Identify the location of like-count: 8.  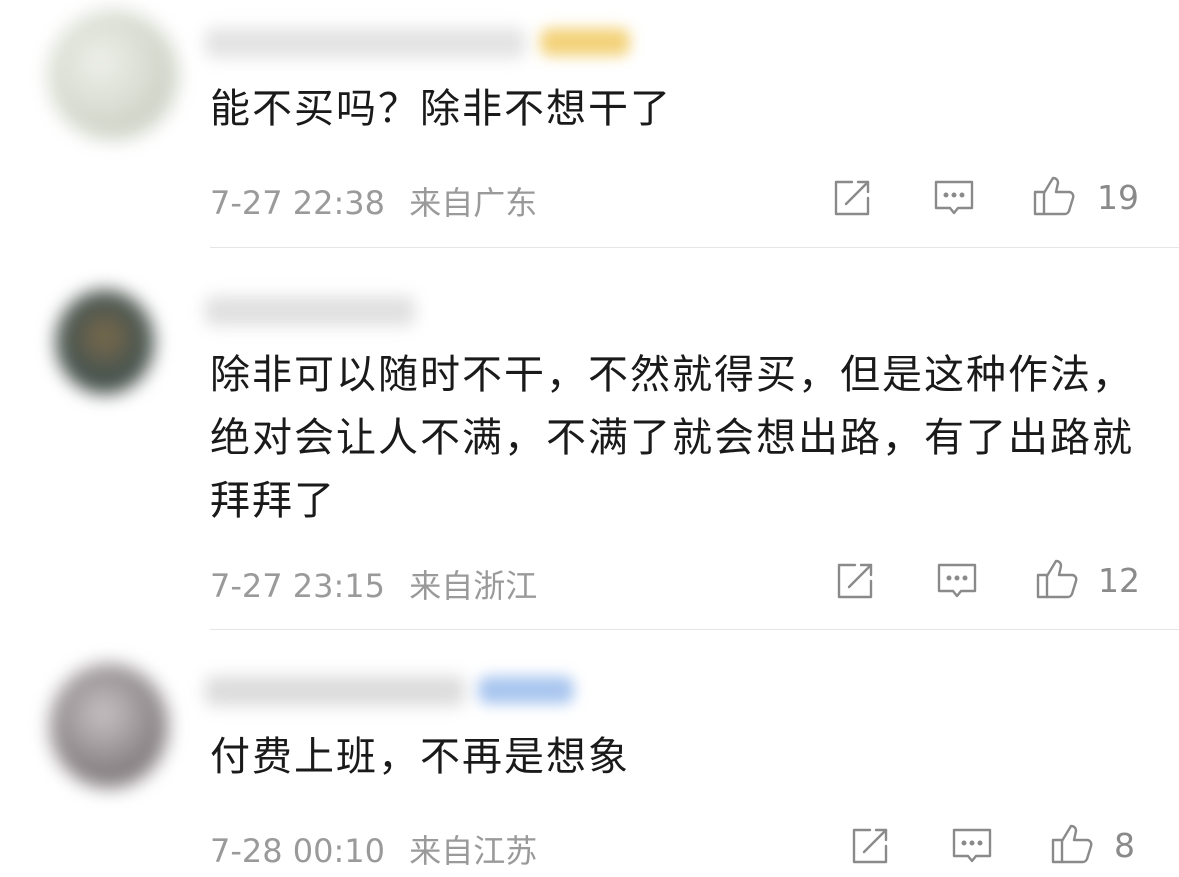
(1124, 845).